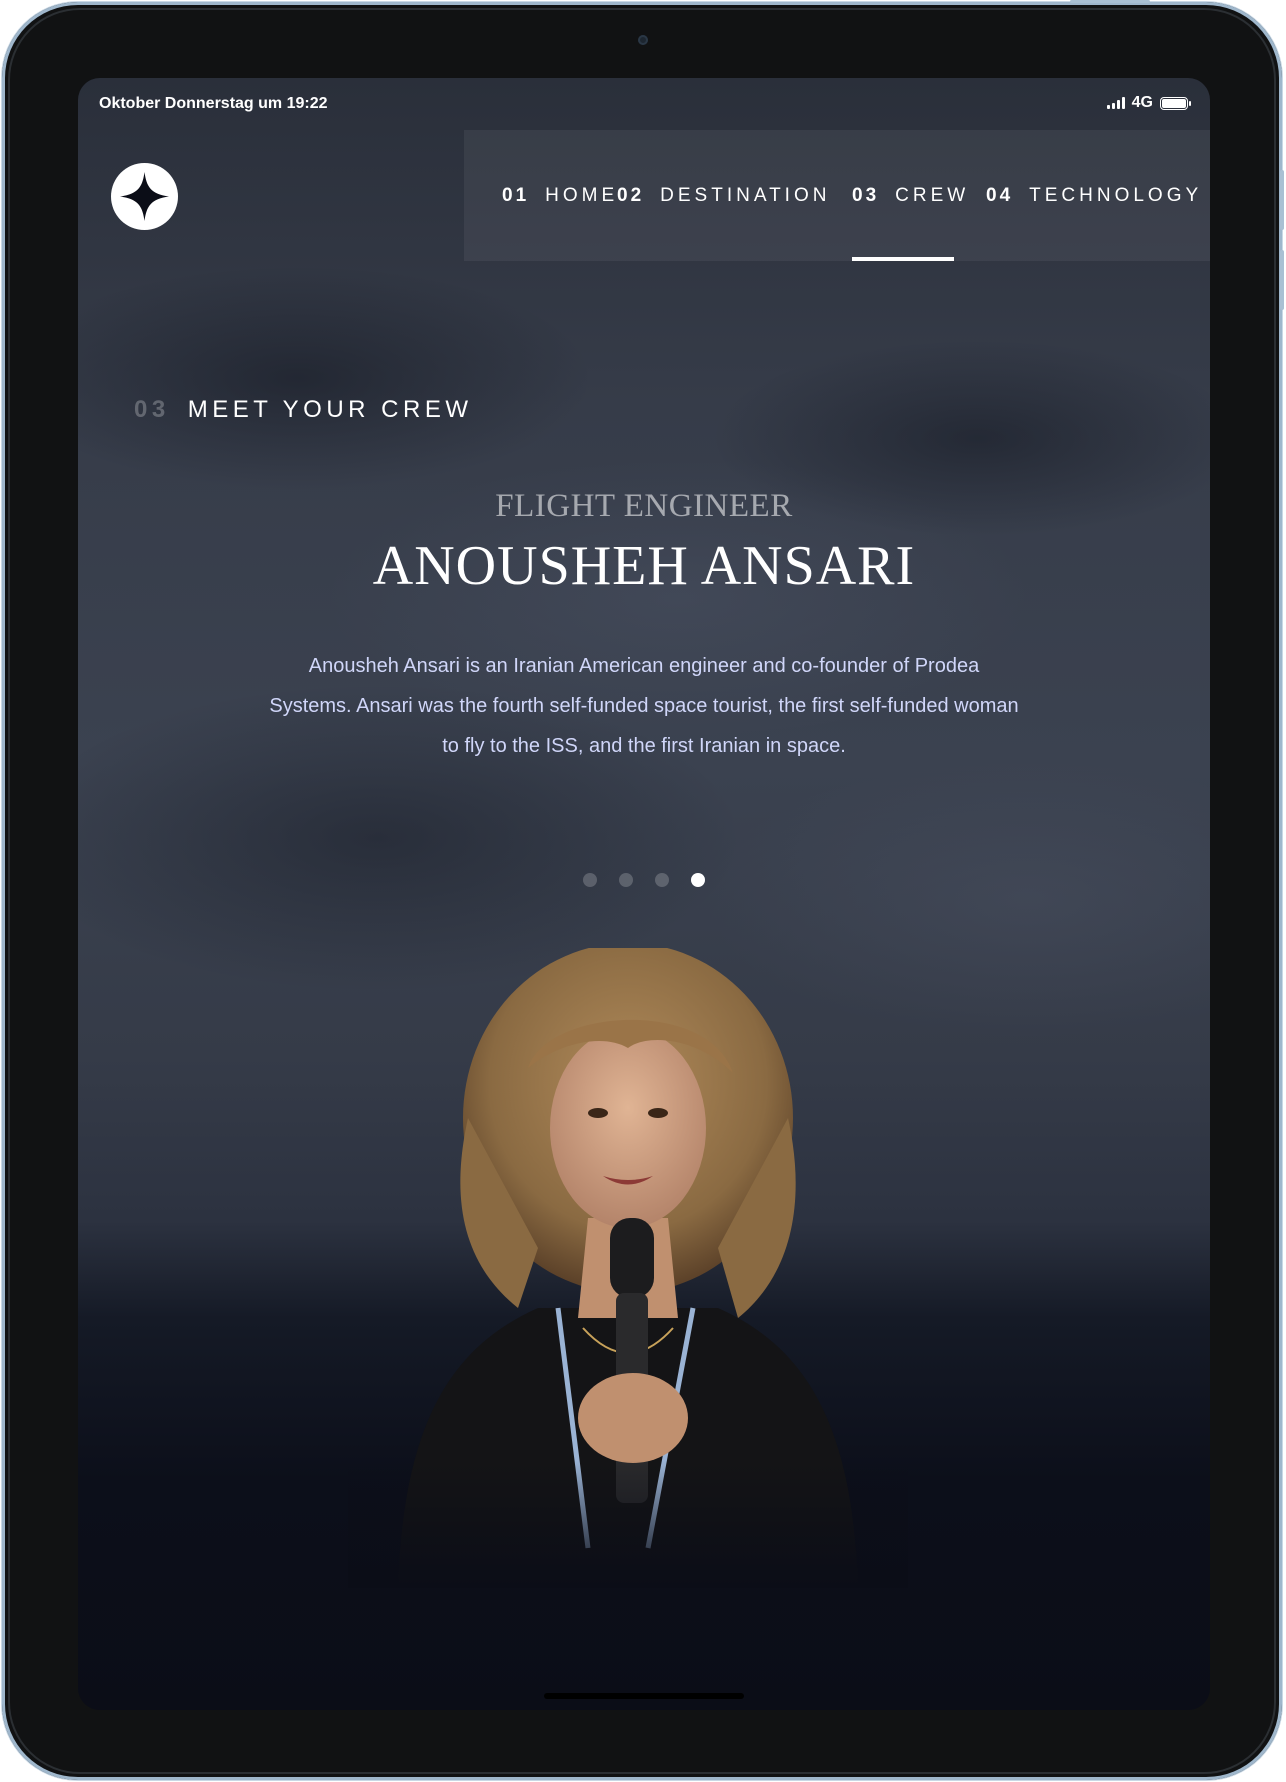 This screenshot has height=1782, width=1286. I want to click on carousel-pagination, so click(644, 880).